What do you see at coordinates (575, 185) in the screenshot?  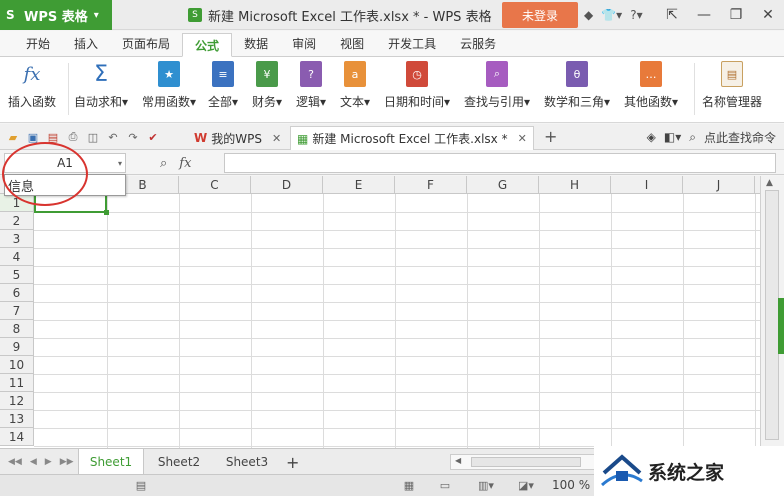 I see `column-header: H` at bounding box center [575, 185].